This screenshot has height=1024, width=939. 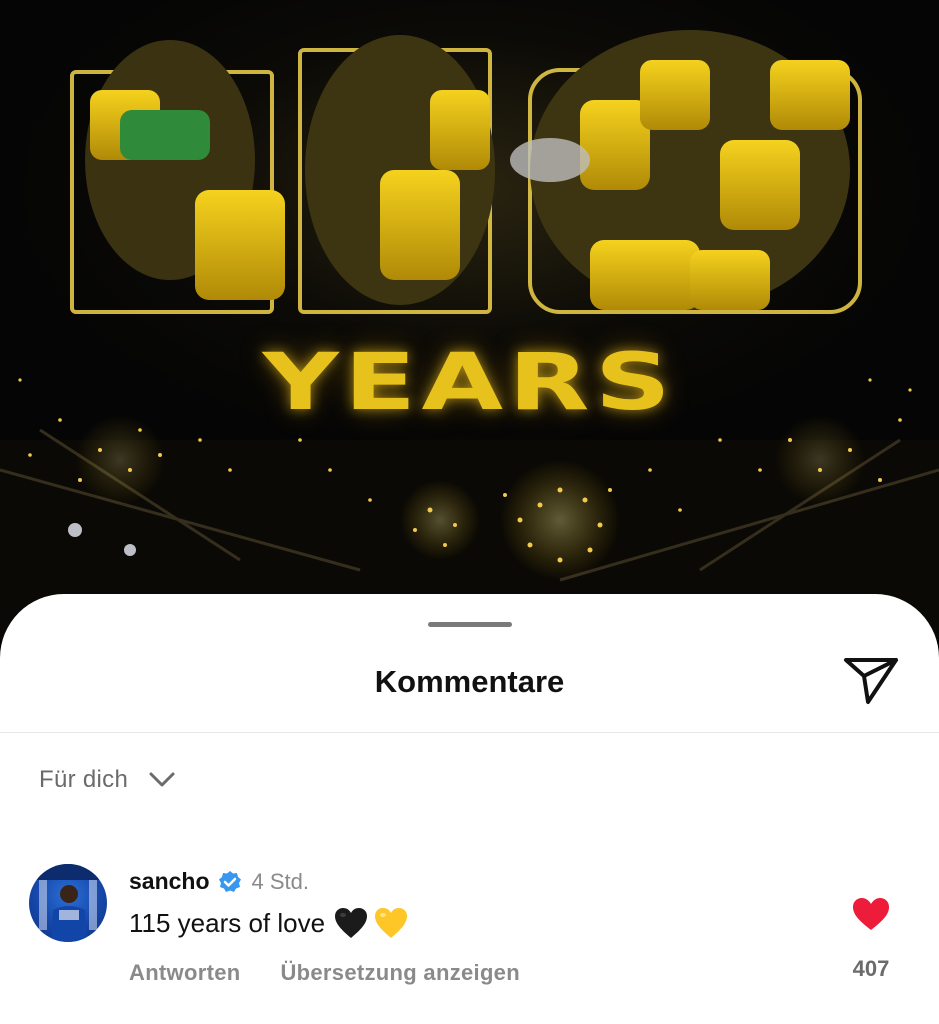 I want to click on comment-username: sancho, so click(x=169, y=881).